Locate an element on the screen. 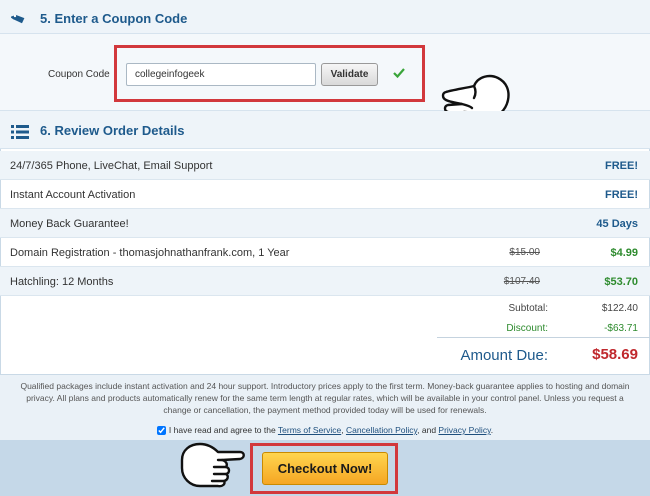  coupon-code-input is located at coordinates (221, 74).